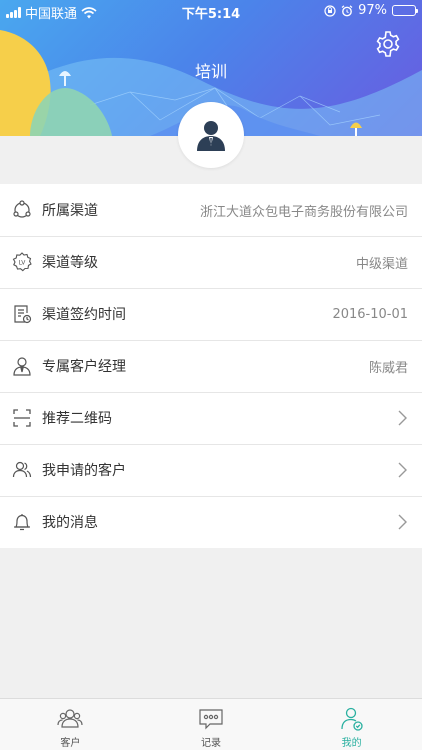 This screenshot has height=750, width=422. What do you see at coordinates (211, 470) in the screenshot?
I see `menu-item-my-customers: 我申请的客户` at bounding box center [211, 470].